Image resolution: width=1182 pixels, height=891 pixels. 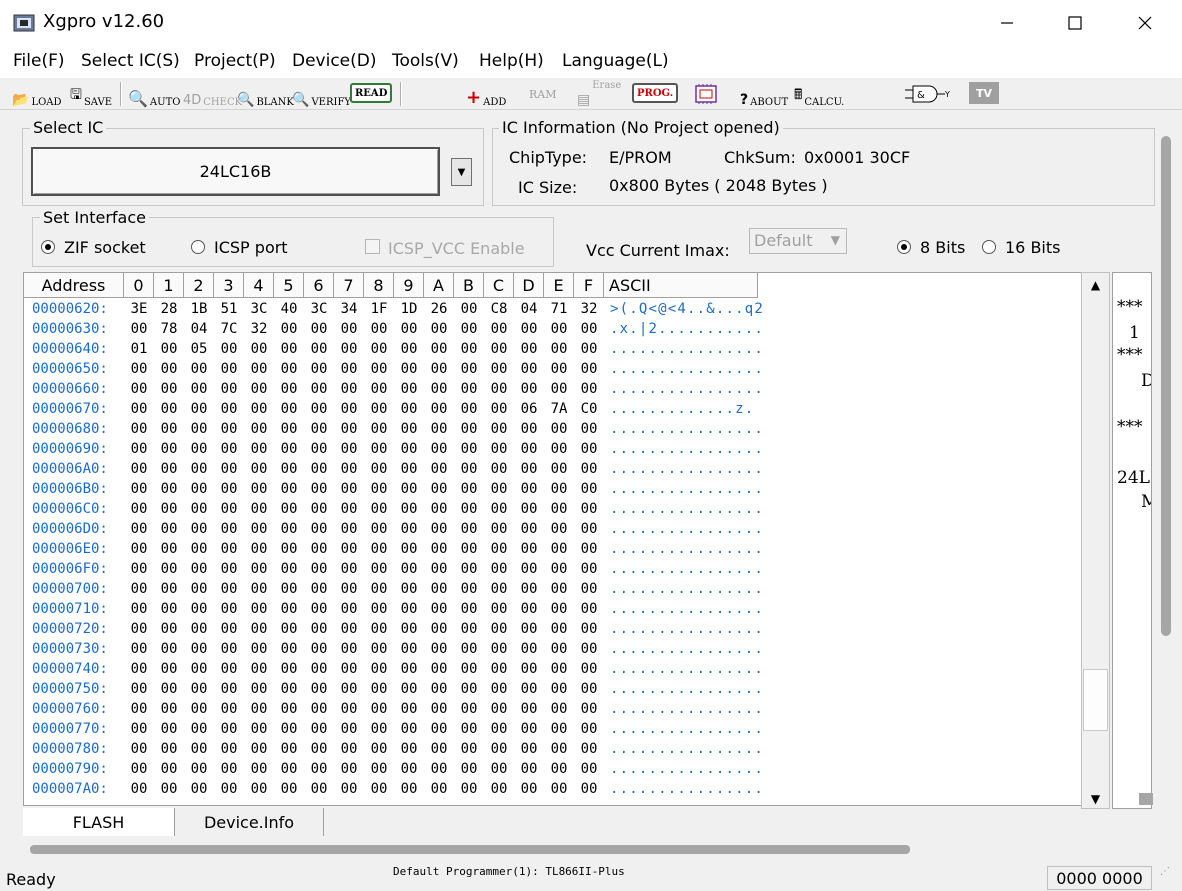 What do you see at coordinates (48, 247) in the screenshot?
I see `zif-socket-radio` at bounding box center [48, 247].